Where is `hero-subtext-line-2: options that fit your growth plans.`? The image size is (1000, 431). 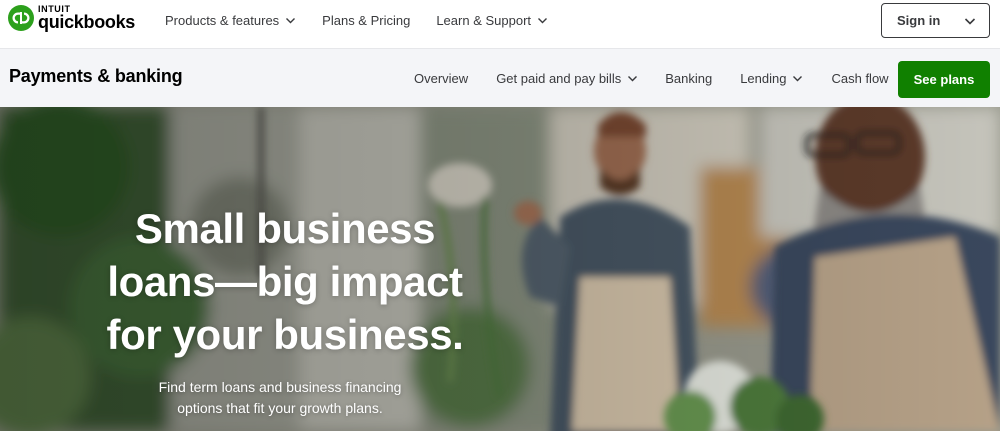 hero-subtext-line-2: options that fit your growth plans. is located at coordinates (280, 408).